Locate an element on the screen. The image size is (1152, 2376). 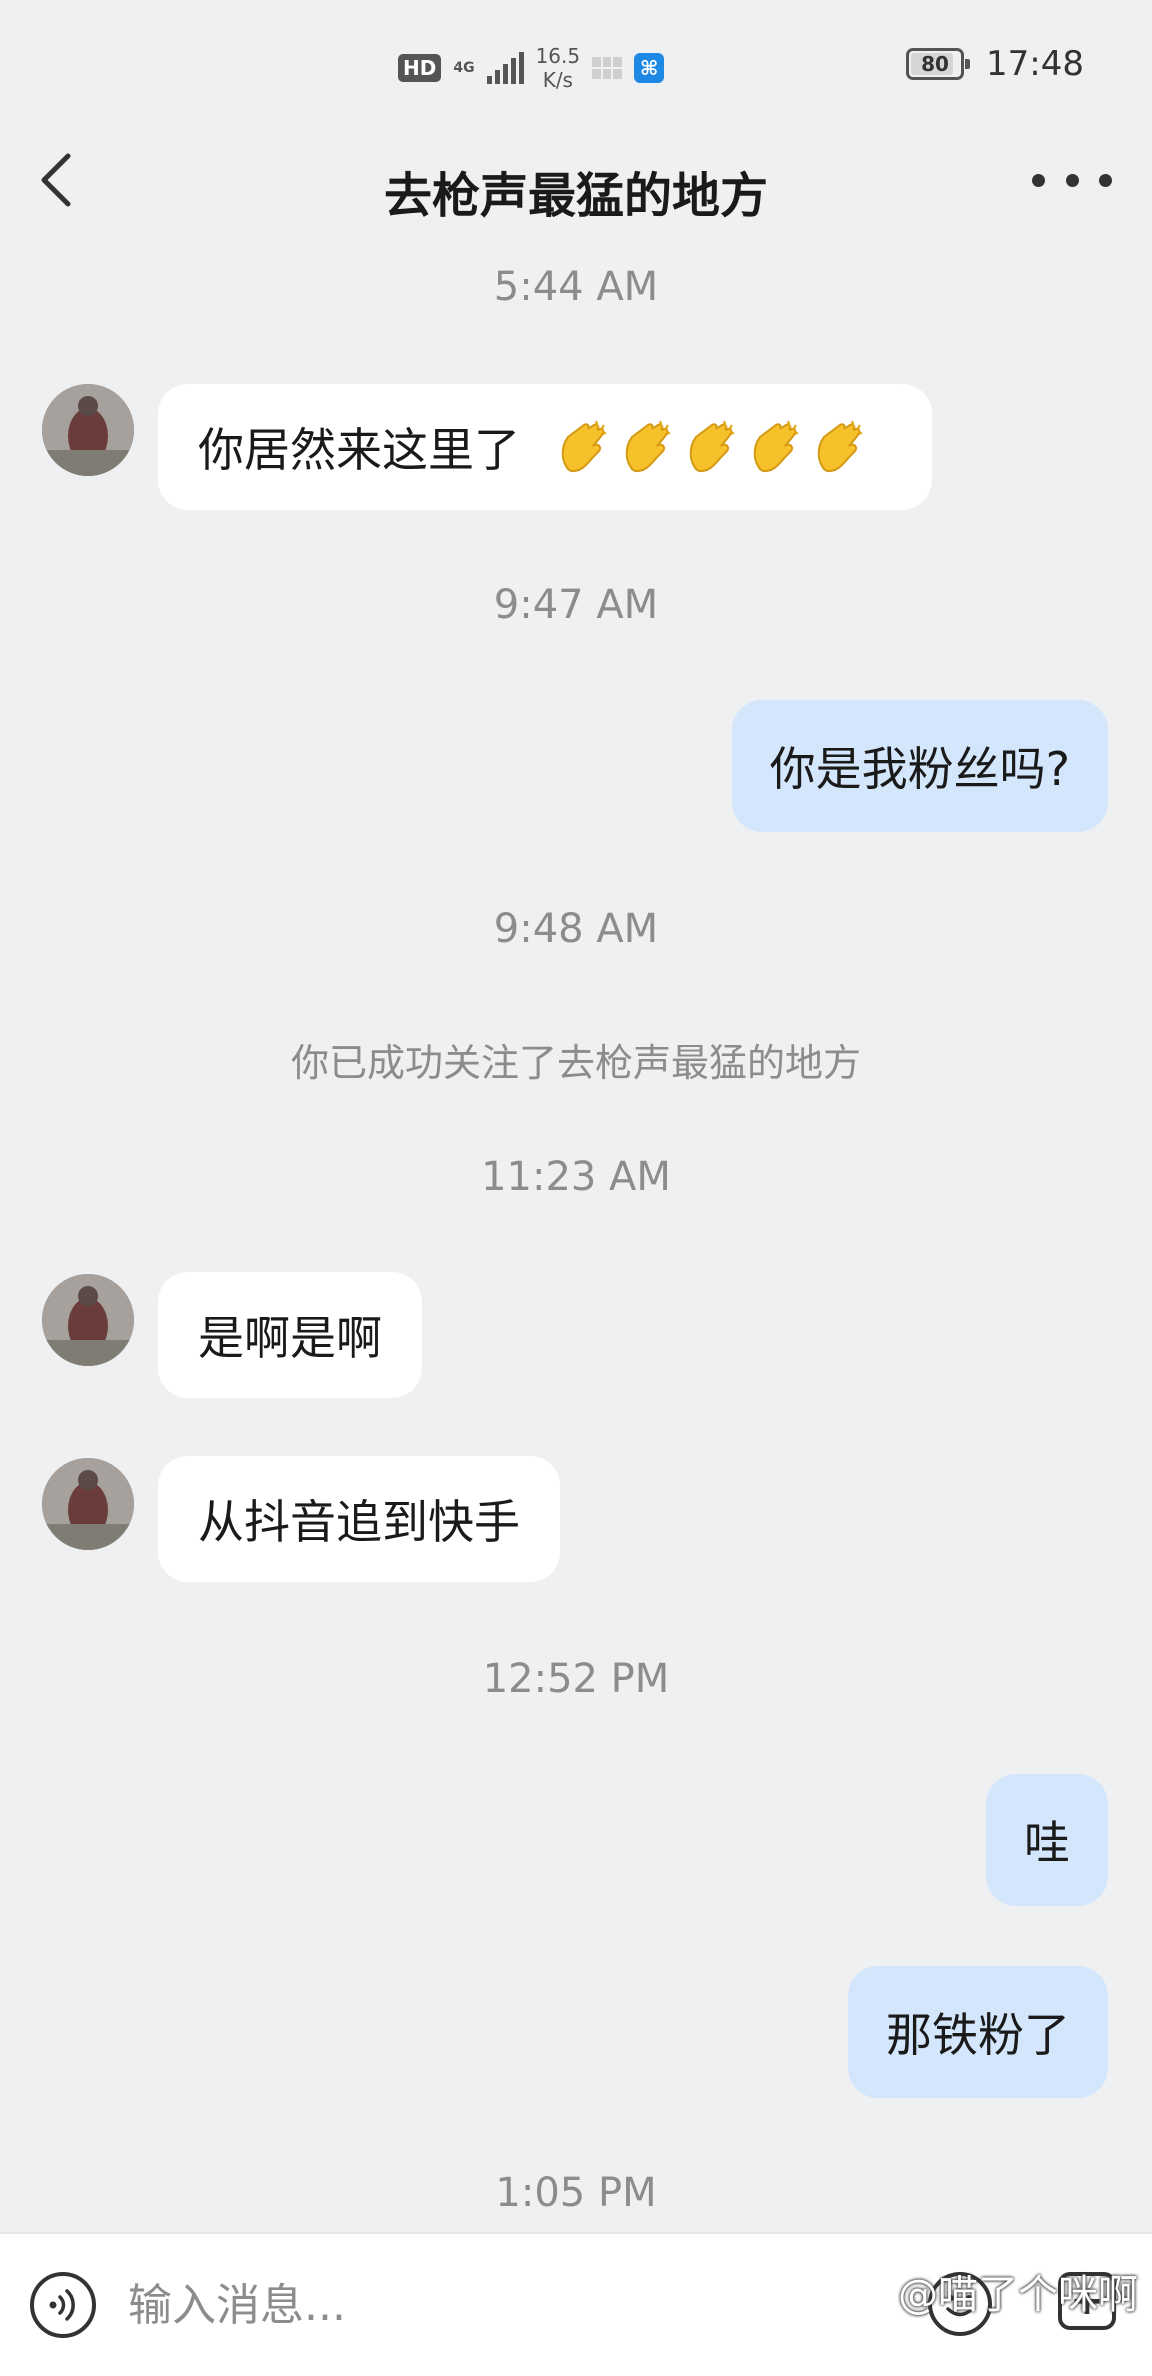
message-text: 从抖音追到快手 is located at coordinates (359, 1522).